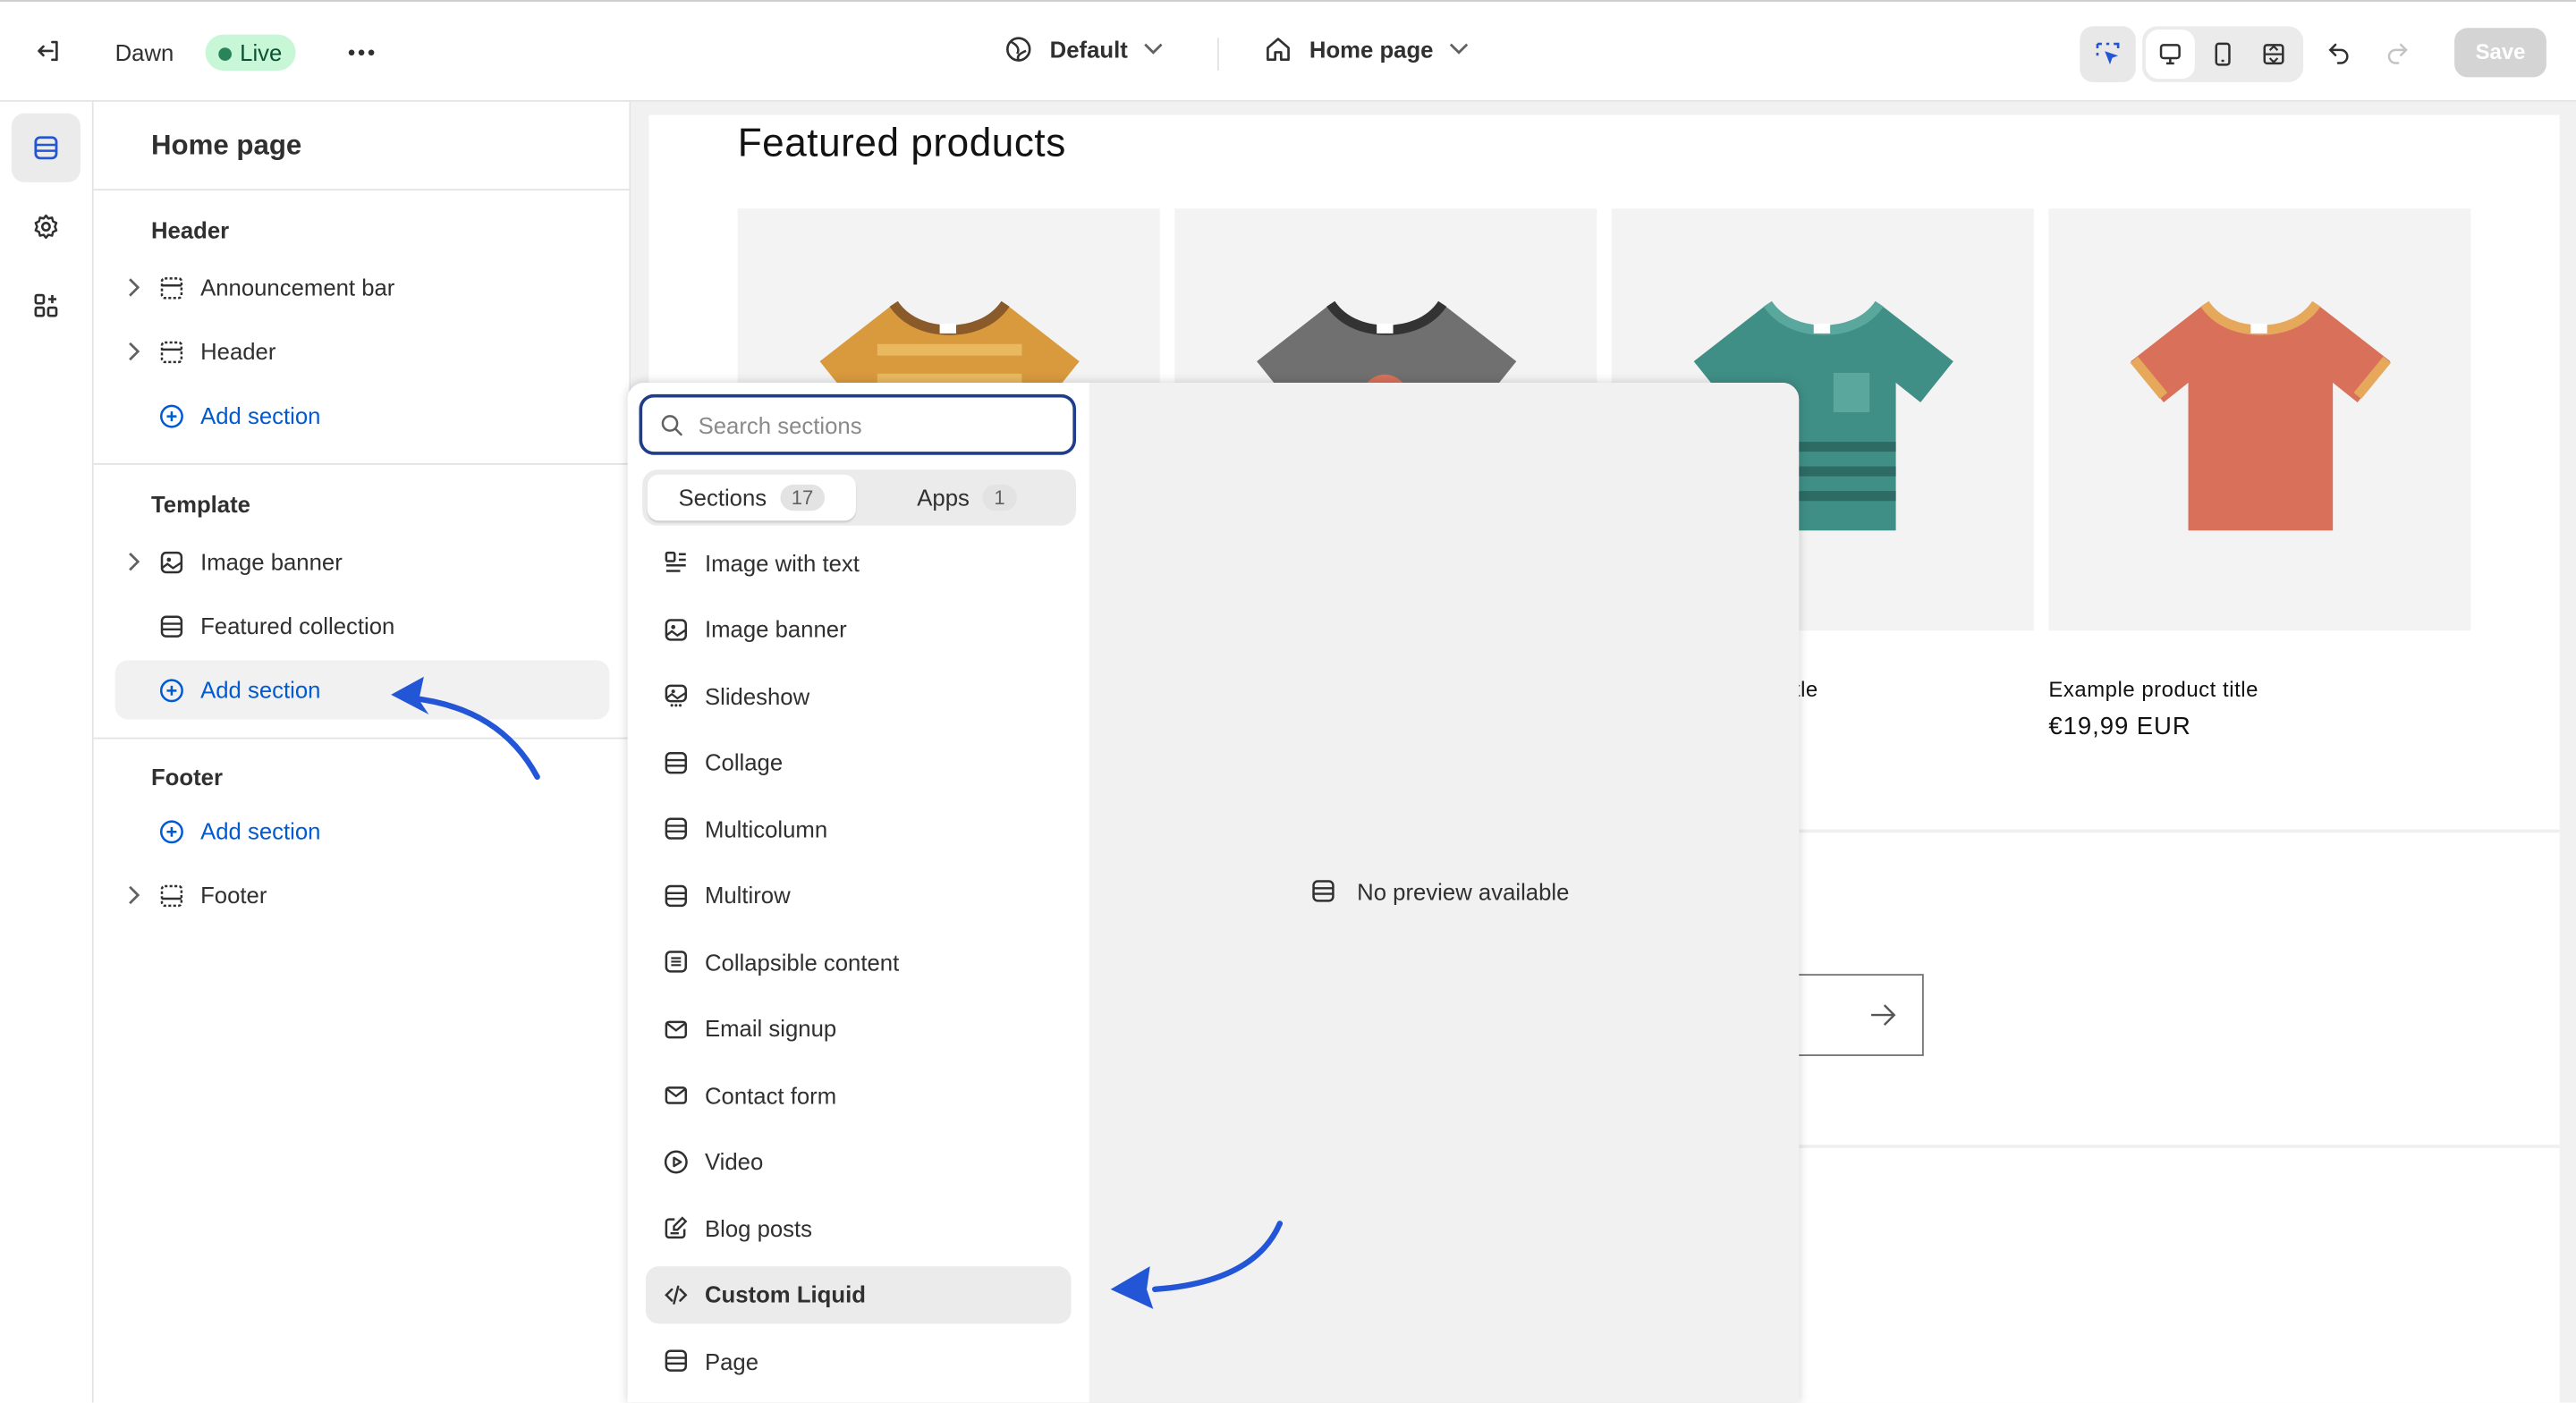 This screenshot has width=2576, height=1403. I want to click on theme-settings-button, so click(46, 226).